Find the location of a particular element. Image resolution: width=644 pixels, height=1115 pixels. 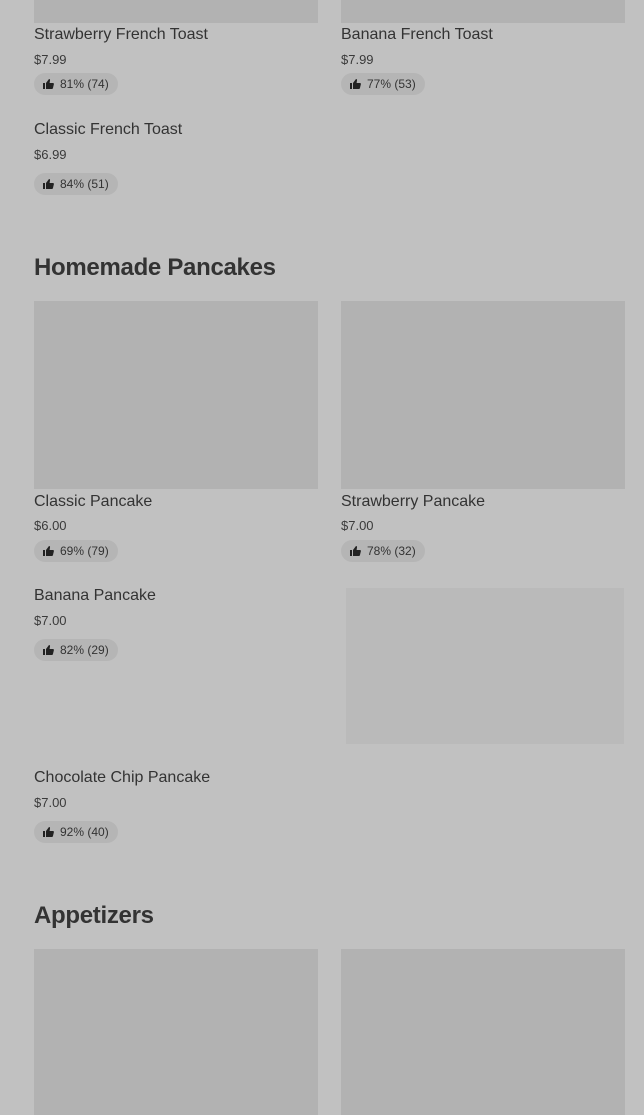

item-price: $6.99 is located at coordinates (50, 154).